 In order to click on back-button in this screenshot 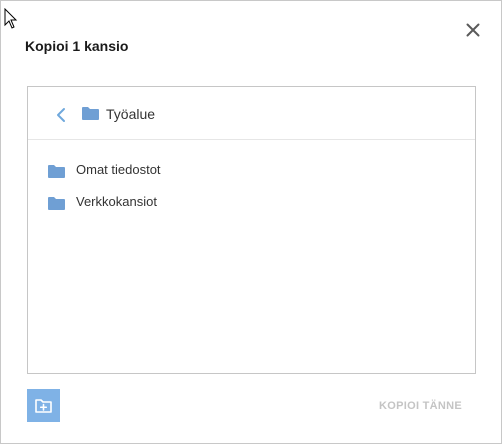, I will do `click(61, 115)`.